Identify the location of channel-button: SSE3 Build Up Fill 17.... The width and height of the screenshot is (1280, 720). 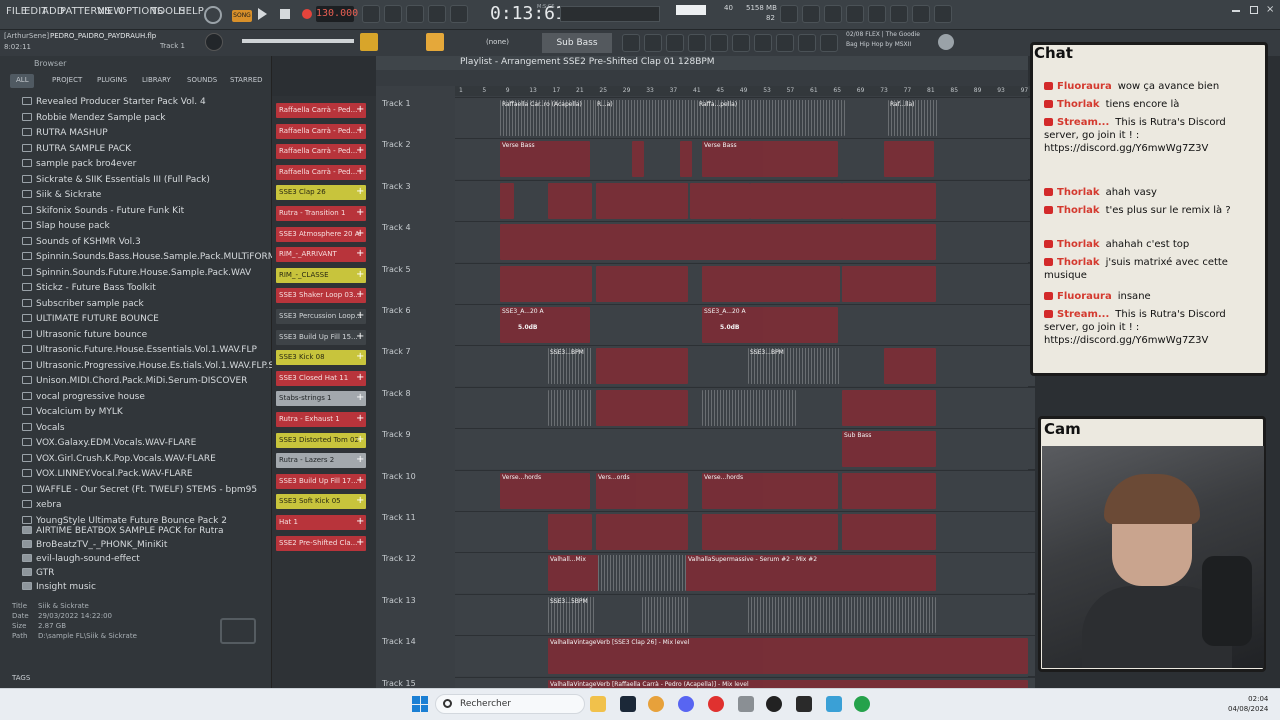
(321, 481).